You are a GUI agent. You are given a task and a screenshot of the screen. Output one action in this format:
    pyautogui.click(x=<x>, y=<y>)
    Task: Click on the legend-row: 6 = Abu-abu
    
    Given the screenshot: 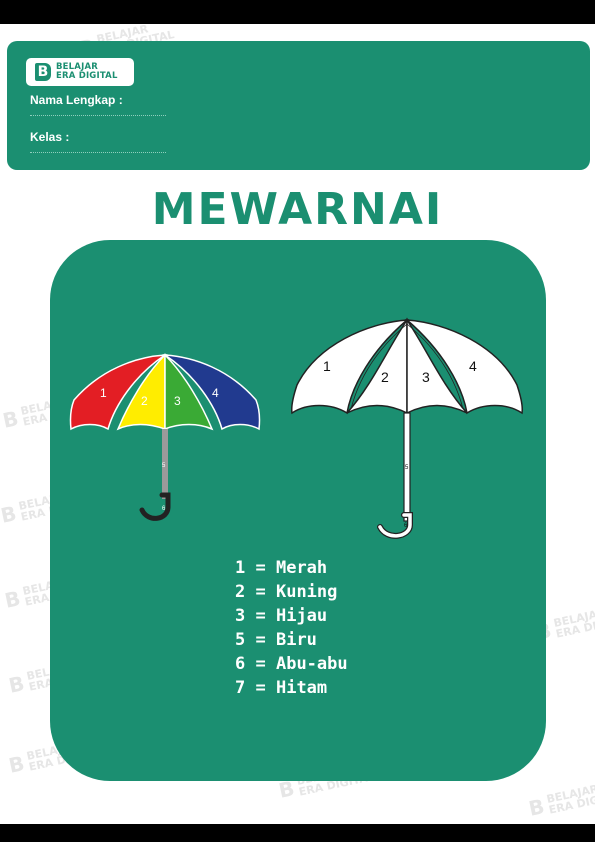 What is the action you would take?
    pyautogui.click(x=291, y=664)
    